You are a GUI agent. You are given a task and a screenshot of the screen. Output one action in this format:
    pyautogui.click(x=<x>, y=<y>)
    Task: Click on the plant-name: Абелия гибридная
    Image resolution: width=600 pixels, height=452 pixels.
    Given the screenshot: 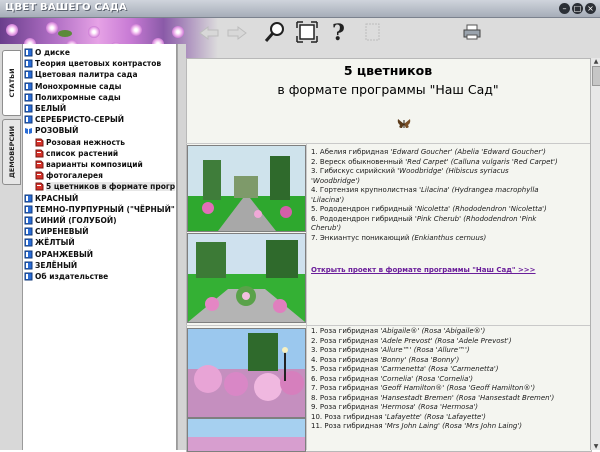 What is the action you would take?
    pyautogui.click(x=354, y=152)
    